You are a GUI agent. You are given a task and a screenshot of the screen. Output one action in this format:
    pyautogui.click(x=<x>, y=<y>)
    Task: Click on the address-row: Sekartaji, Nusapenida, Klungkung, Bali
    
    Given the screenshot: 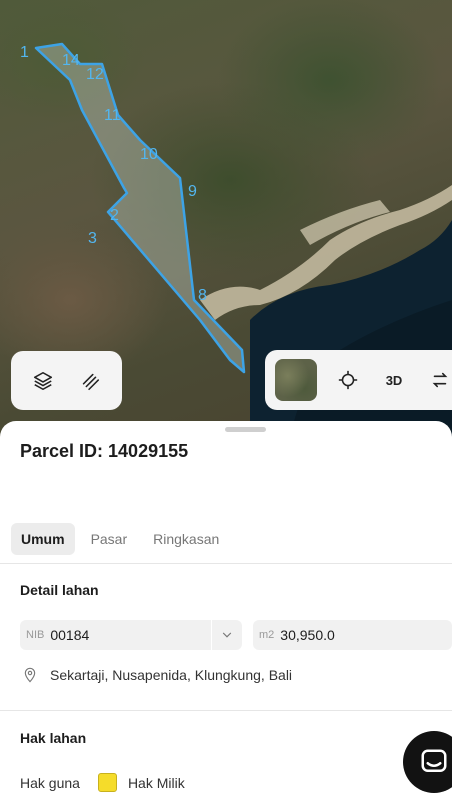 What is the action you would take?
    pyautogui.click(x=157, y=675)
    